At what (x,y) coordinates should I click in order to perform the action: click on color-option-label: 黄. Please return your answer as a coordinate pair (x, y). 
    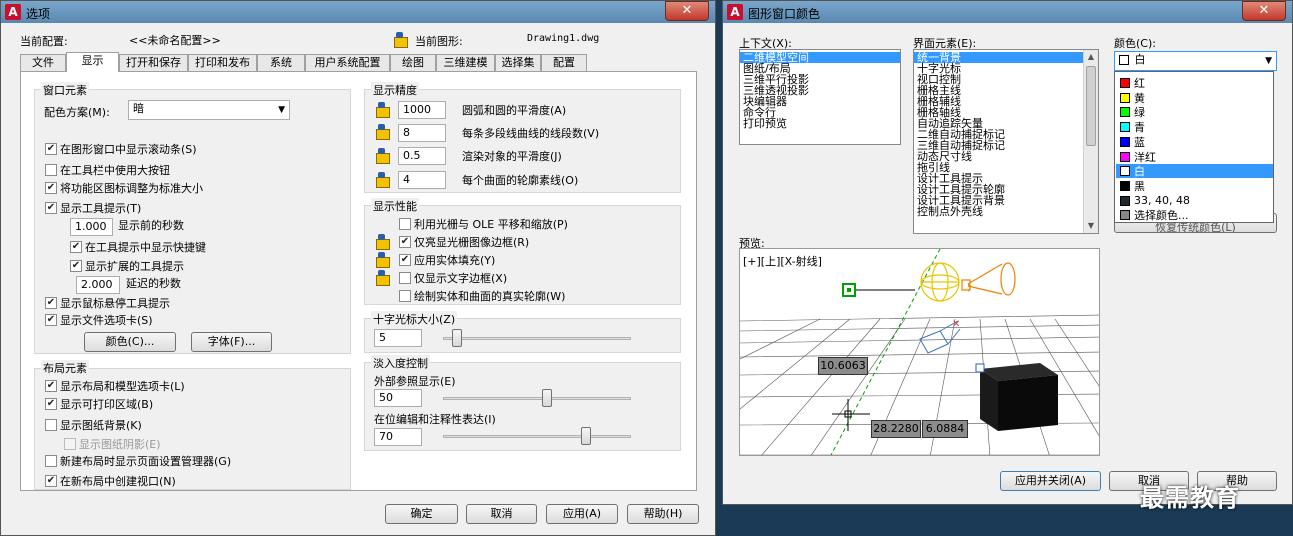
    Looking at the image, I should click on (1139, 98).